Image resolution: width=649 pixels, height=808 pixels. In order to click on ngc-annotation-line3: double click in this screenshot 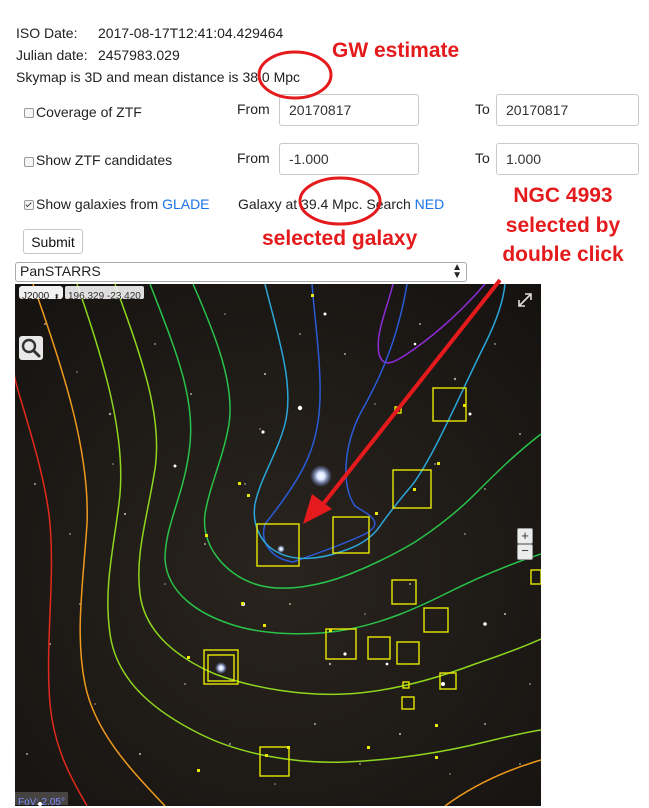, I will do `click(563, 254)`.